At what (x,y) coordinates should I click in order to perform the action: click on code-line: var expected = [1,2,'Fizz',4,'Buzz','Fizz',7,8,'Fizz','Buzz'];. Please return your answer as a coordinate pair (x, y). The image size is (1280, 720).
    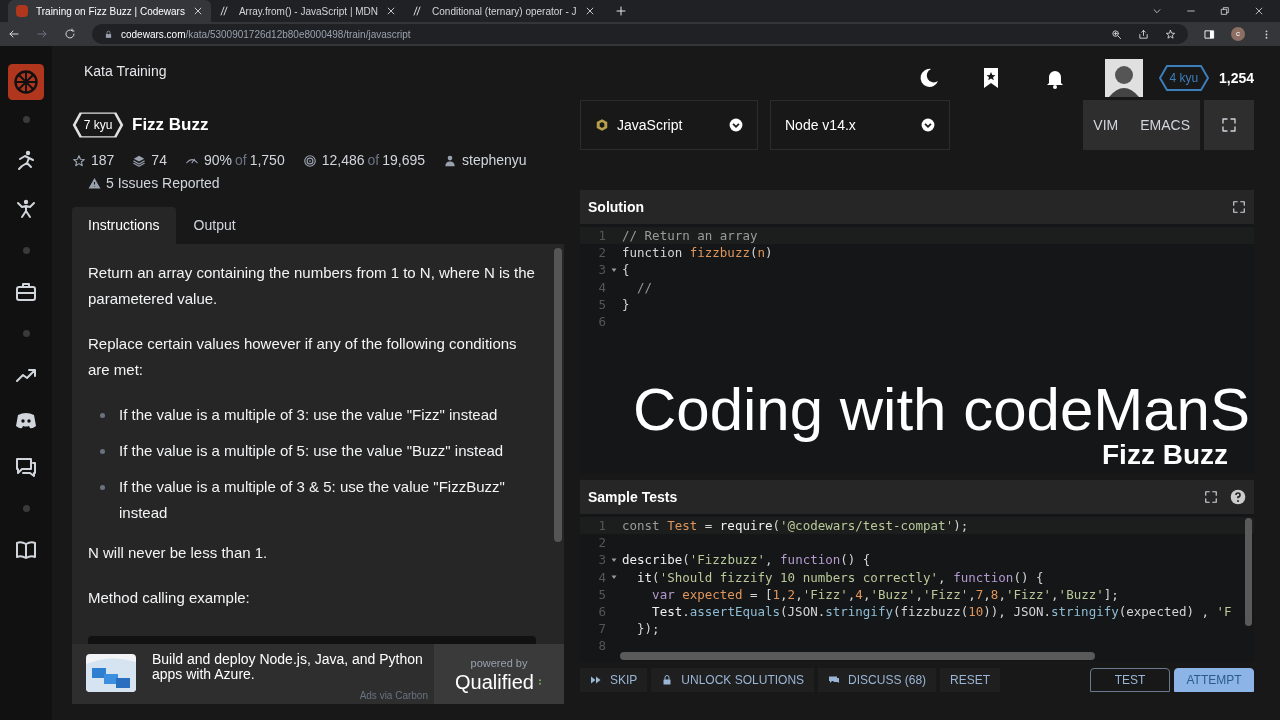
    Looking at the image, I should click on (885, 594).